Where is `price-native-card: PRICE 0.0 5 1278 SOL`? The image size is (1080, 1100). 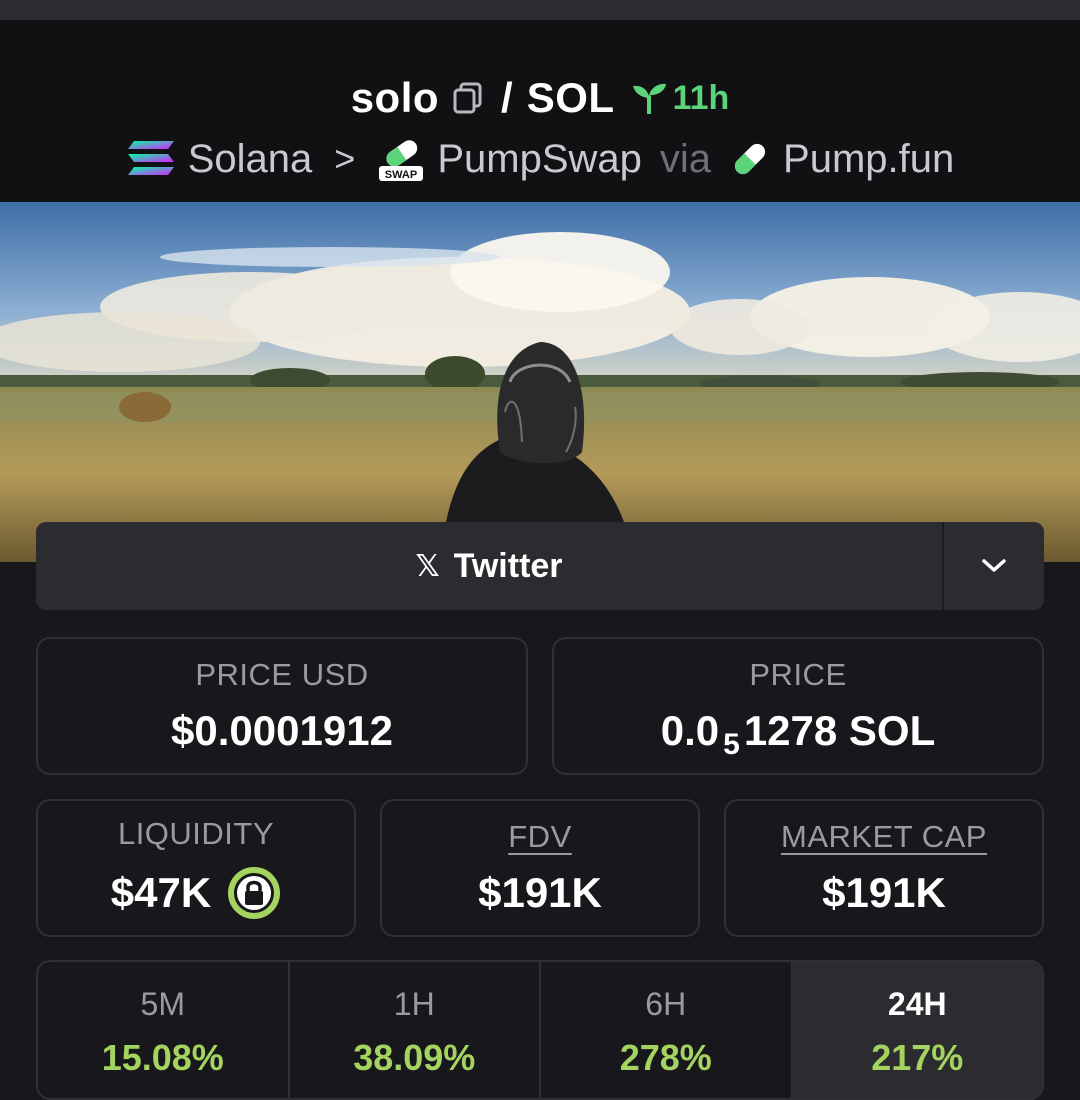 price-native-card: PRICE 0.0 5 1278 SOL is located at coordinates (798, 706).